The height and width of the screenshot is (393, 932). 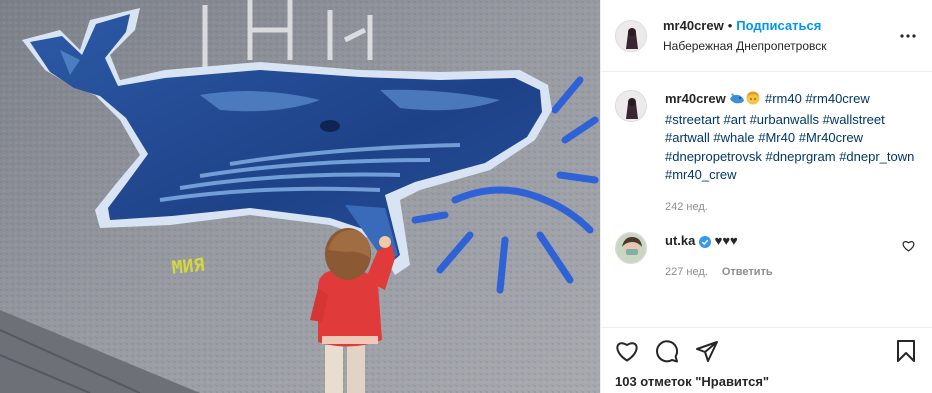 What do you see at coordinates (783, 256) in the screenshot?
I see `comment-body: ut.ka ♥♥♥ 227 нед. Ответить` at bounding box center [783, 256].